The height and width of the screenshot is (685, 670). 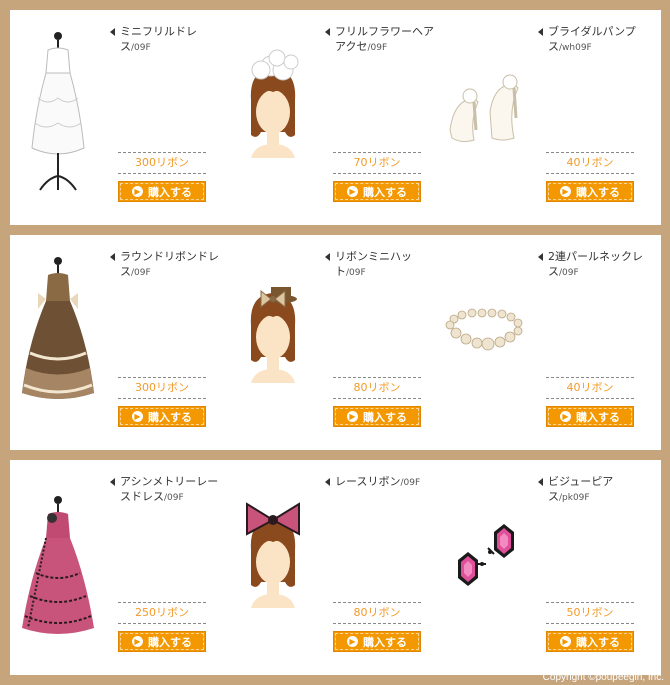 I want to click on item-name: リボンミニハット/09F, so click(x=381, y=265).